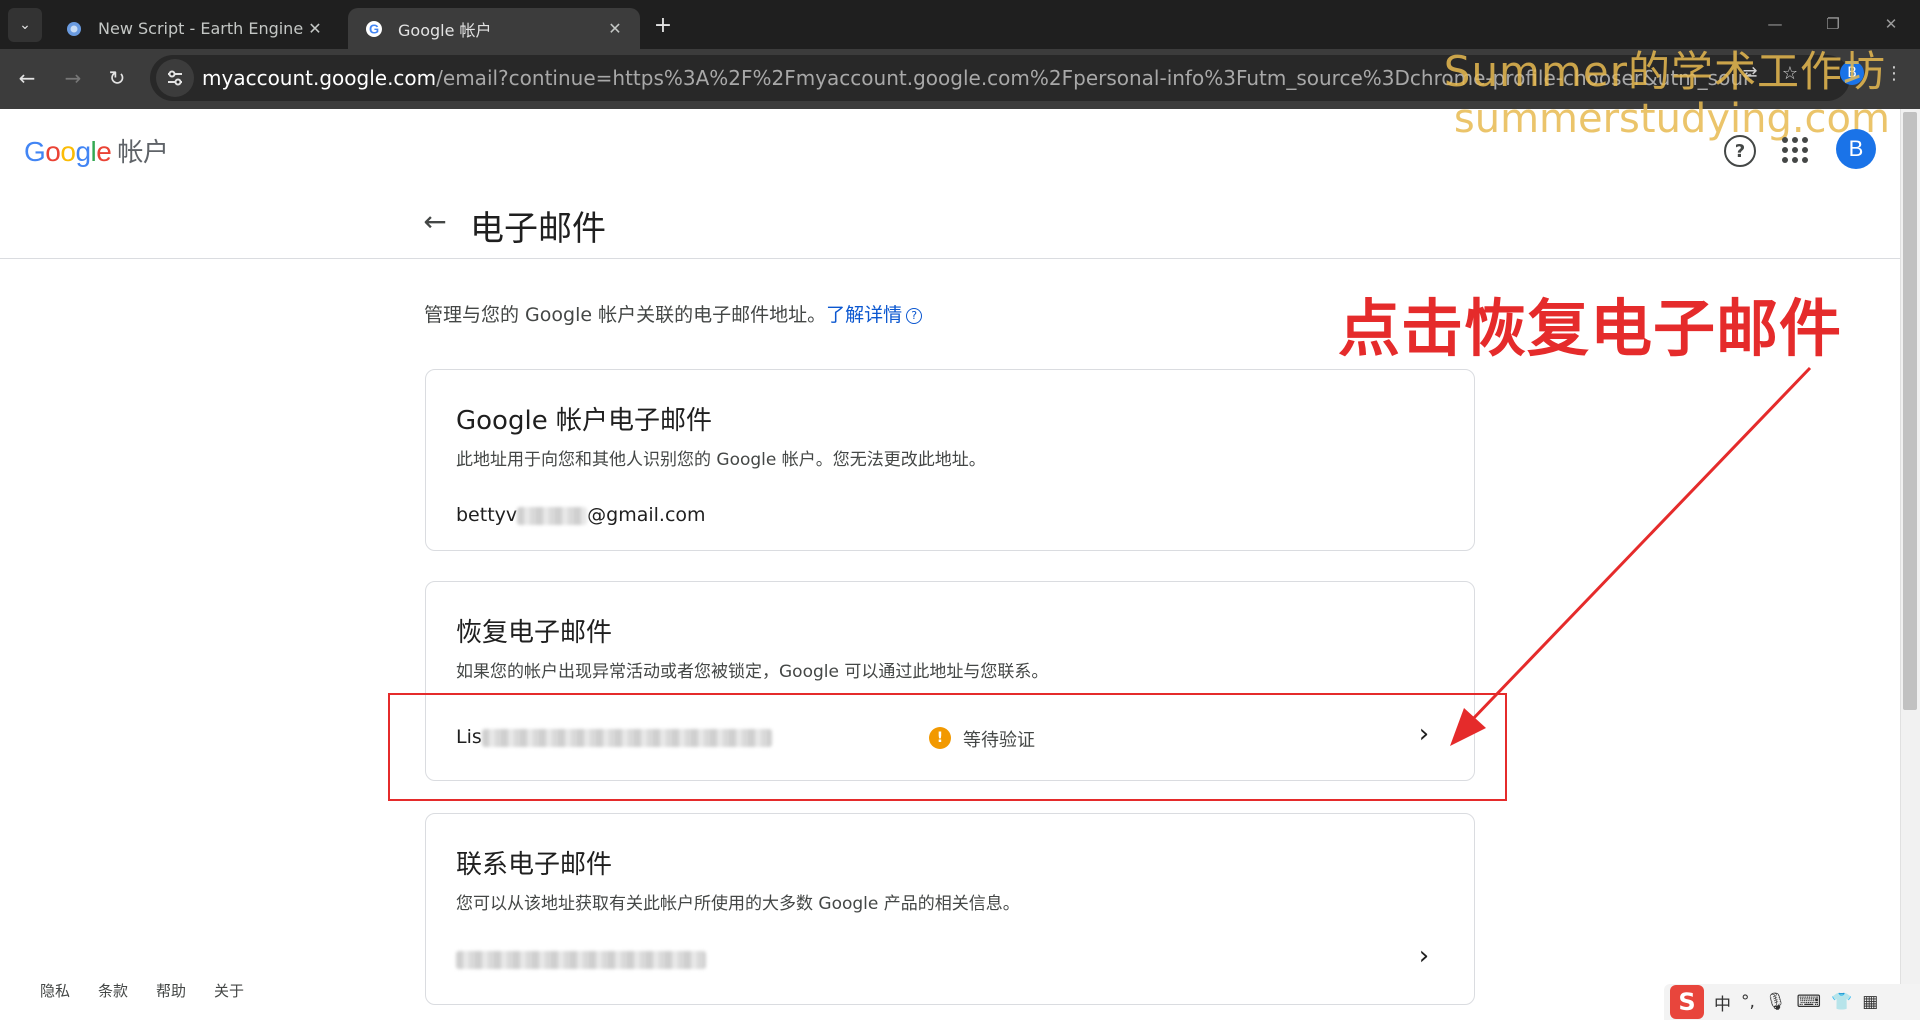  What do you see at coordinates (673, 313) in the screenshot?
I see `intro-text: 管理与您的 Google 帐户关联的电子邮件地址。了解详情?` at bounding box center [673, 313].